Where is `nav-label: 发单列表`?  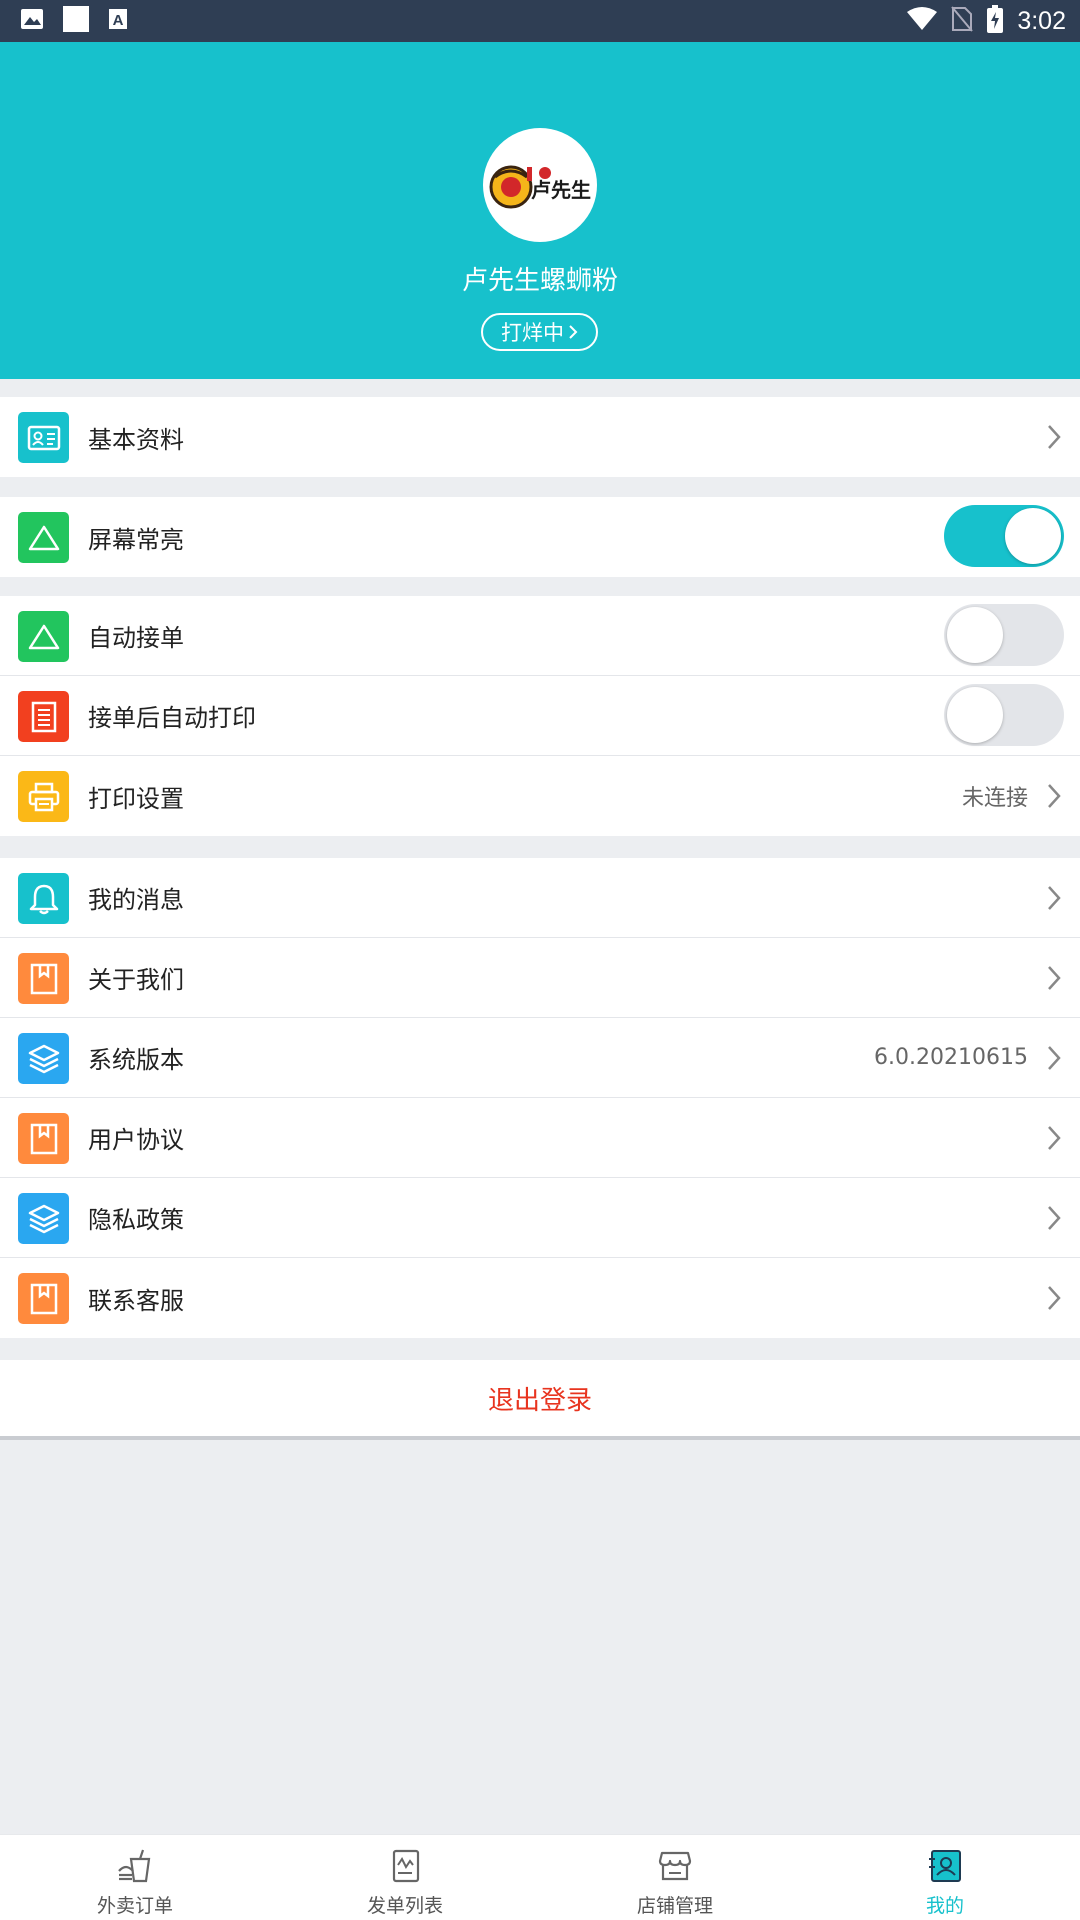 nav-label: 发单列表 is located at coordinates (404, 1906).